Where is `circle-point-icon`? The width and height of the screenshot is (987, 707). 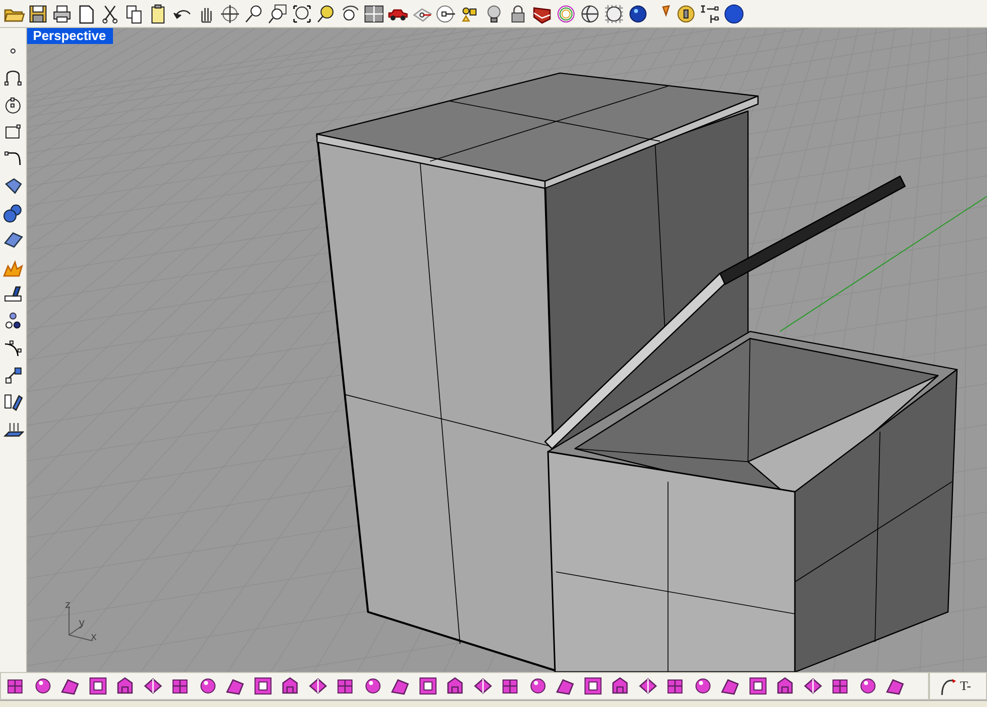 circle-point-icon is located at coordinates (446, 13).